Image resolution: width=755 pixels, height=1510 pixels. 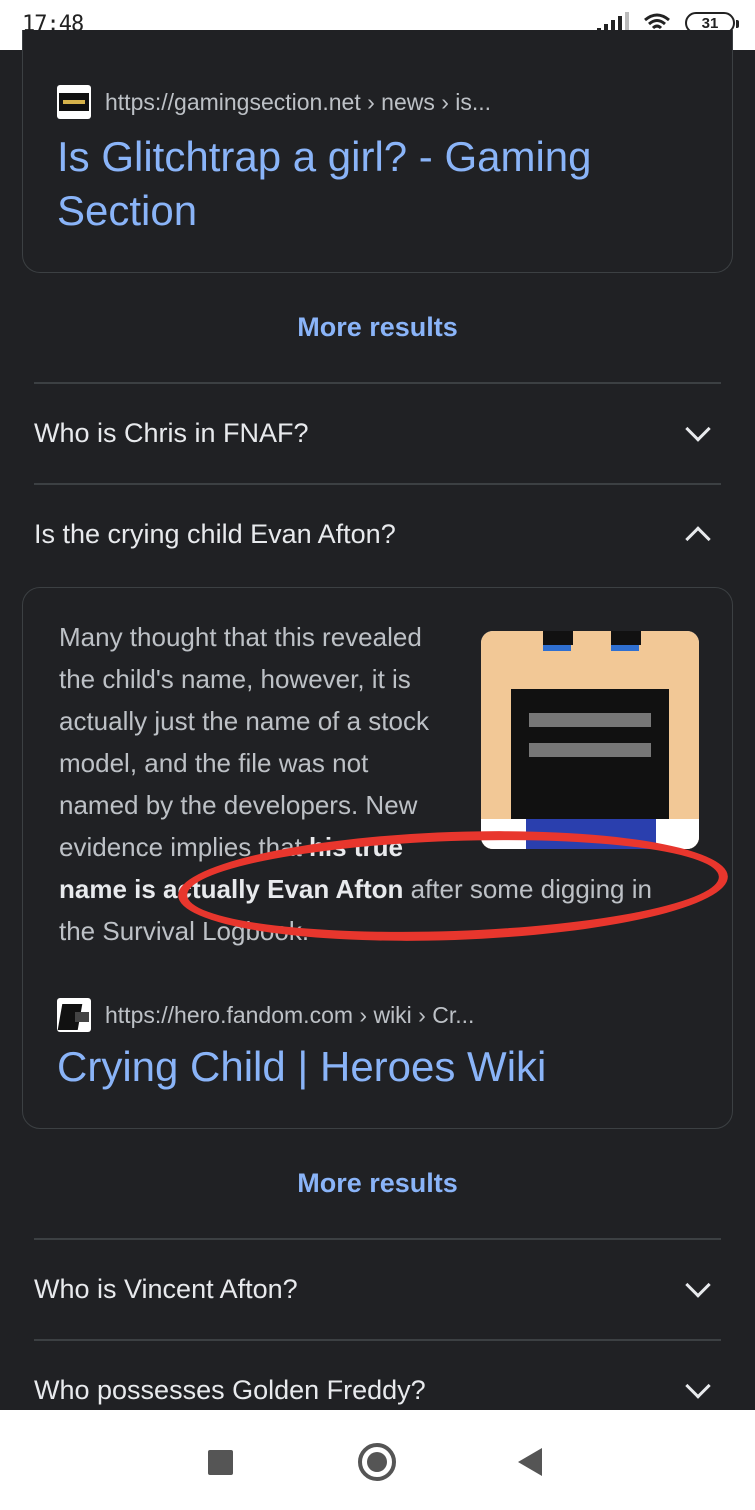 What do you see at coordinates (171, 433) in the screenshot?
I see `question-chris: Who is Chris in FNAF?` at bounding box center [171, 433].